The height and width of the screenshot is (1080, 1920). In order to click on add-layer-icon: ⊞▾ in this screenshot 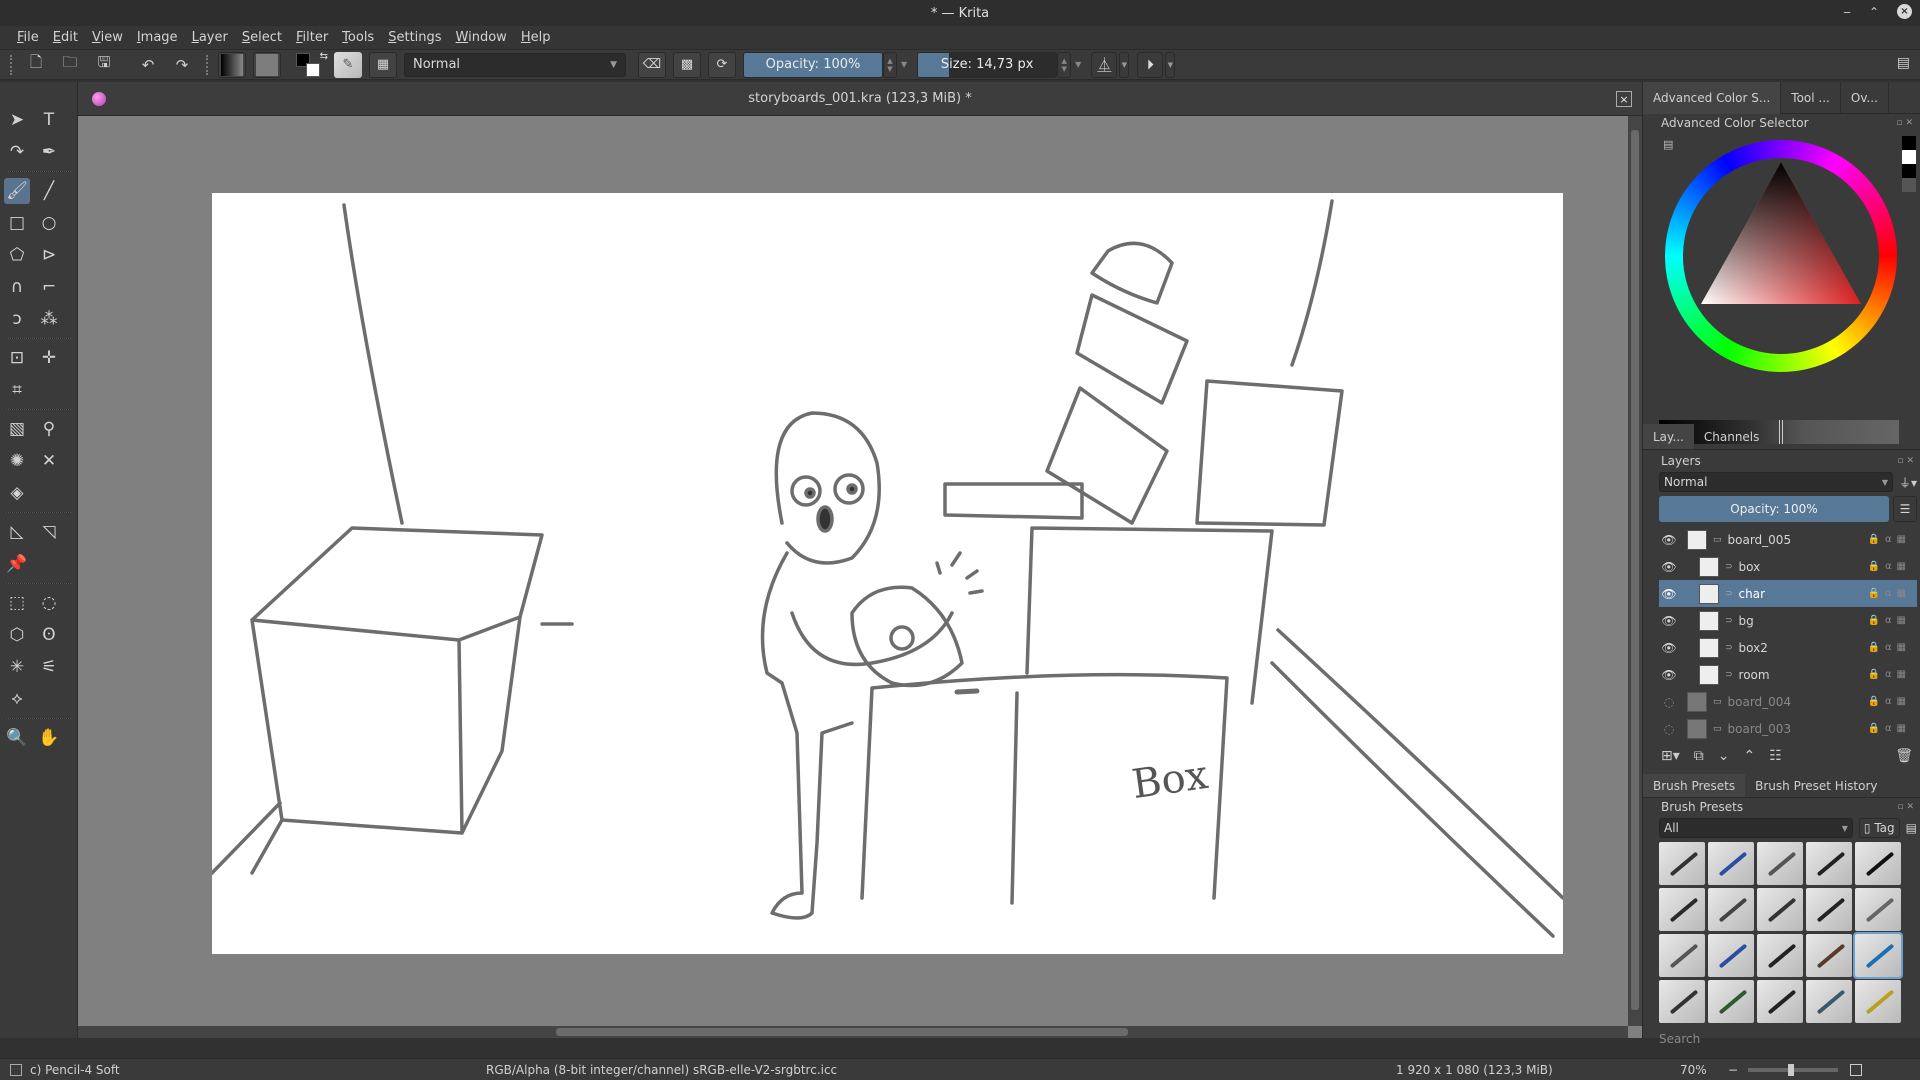, I will do `click(1670, 756)`.